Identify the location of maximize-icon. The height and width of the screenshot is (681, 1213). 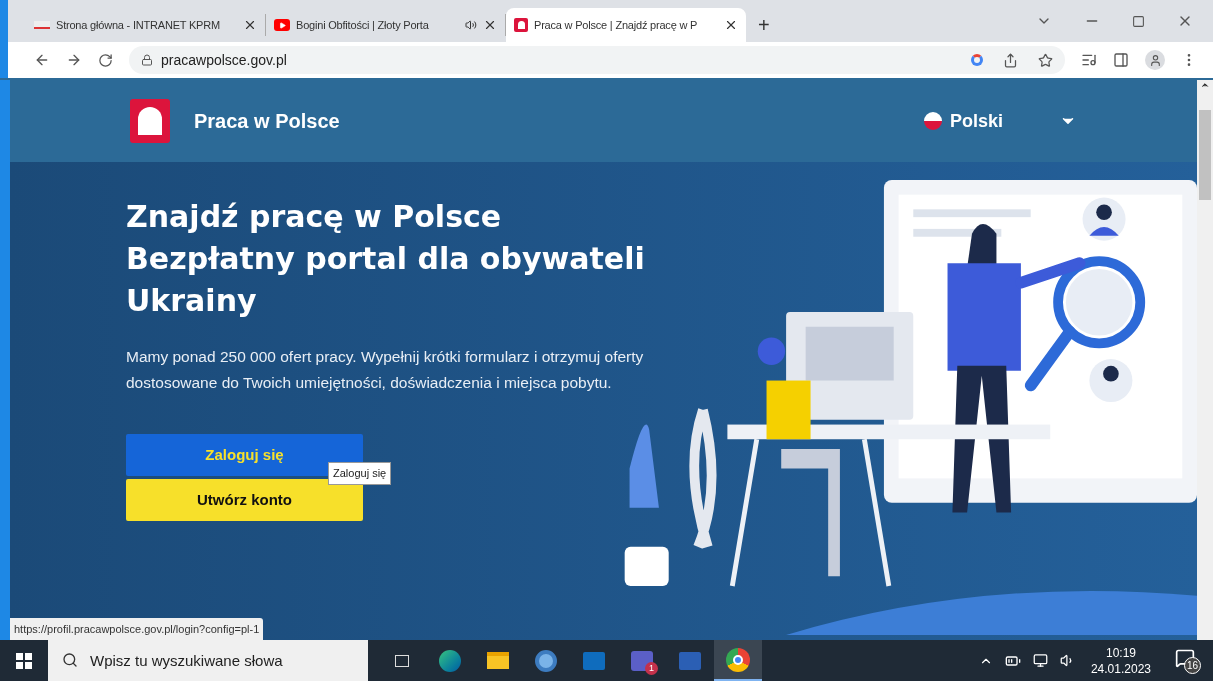
(1138, 21).